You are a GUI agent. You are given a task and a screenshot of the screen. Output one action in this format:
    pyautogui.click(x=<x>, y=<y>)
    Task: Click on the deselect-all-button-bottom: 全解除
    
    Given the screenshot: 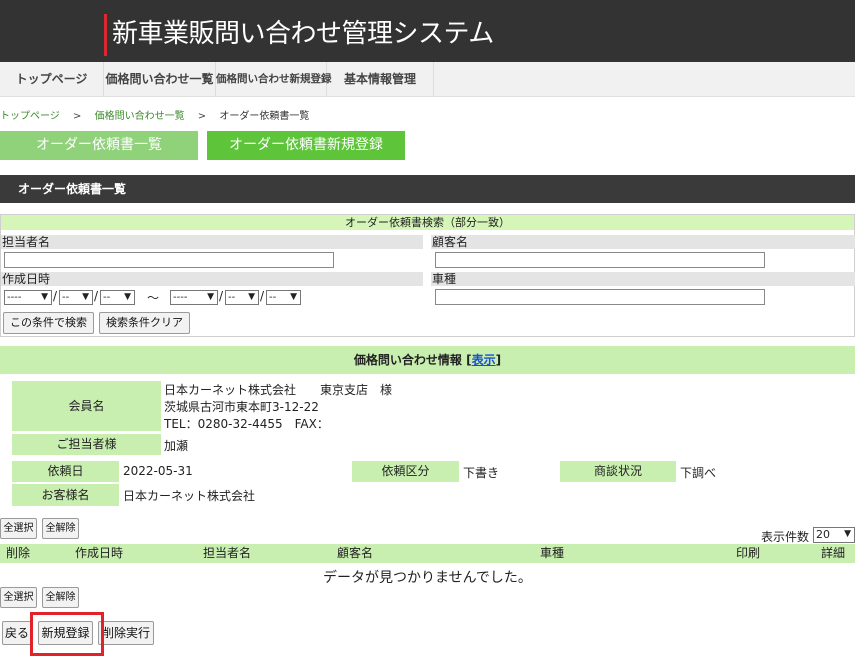 What is the action you would take?
    pyautogui.click(x=60, y=597)
    